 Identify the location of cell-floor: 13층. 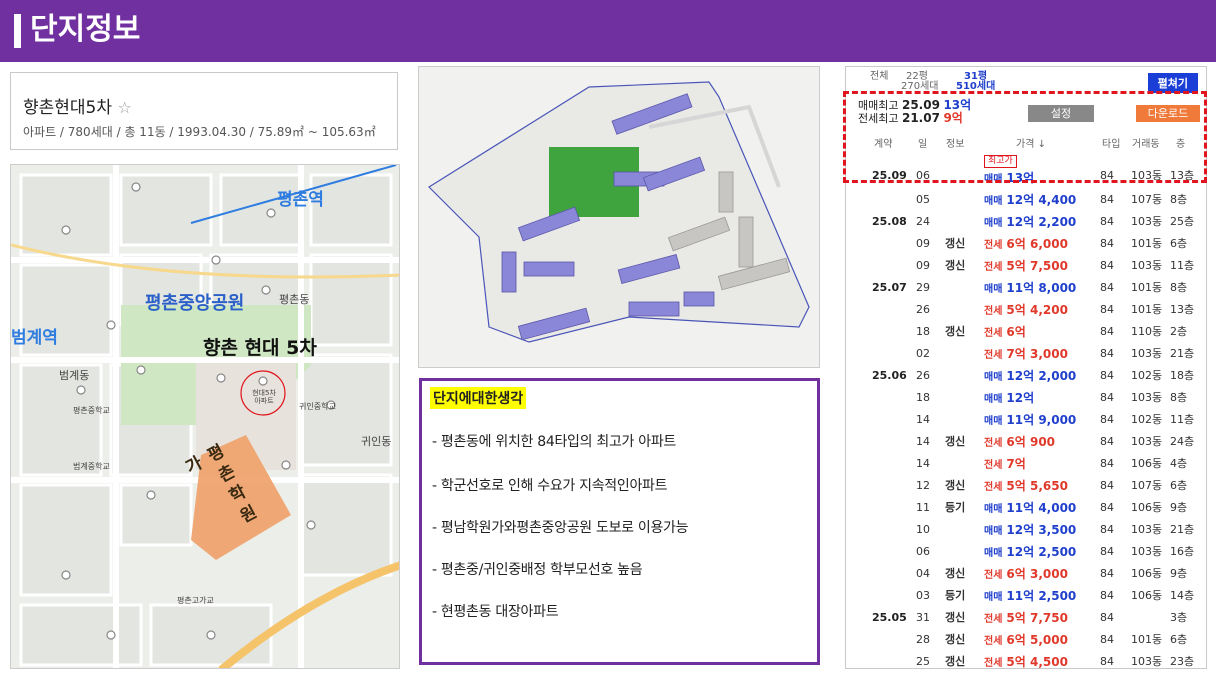
(1182, 309).